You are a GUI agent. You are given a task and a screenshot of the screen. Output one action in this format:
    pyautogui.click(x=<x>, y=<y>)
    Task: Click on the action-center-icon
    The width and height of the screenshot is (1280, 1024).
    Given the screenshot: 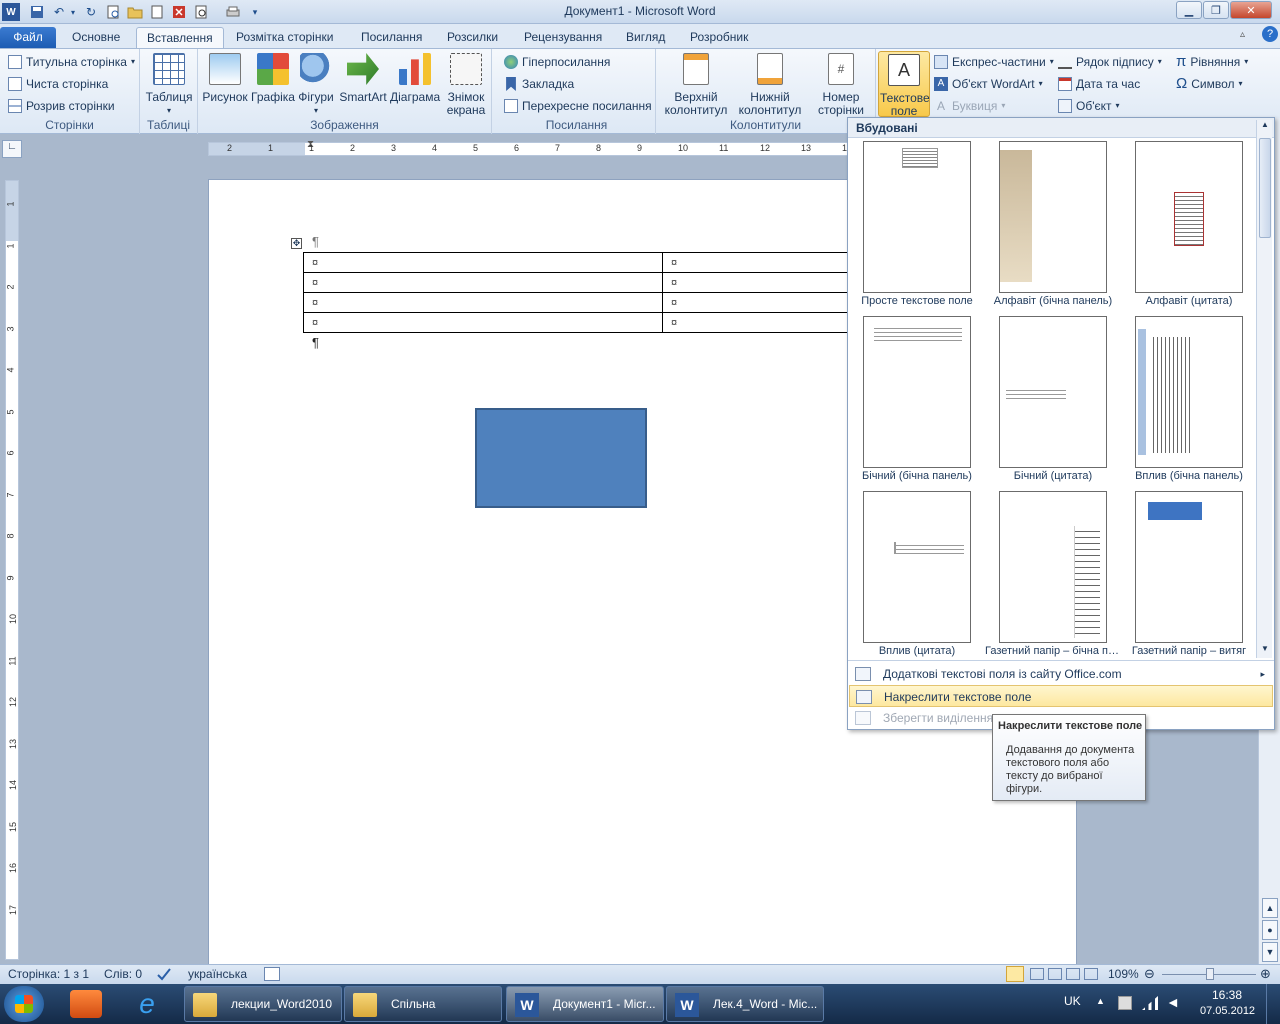 What is the action you would take?
    pyautogui.click(x=1125, y=1003)
    